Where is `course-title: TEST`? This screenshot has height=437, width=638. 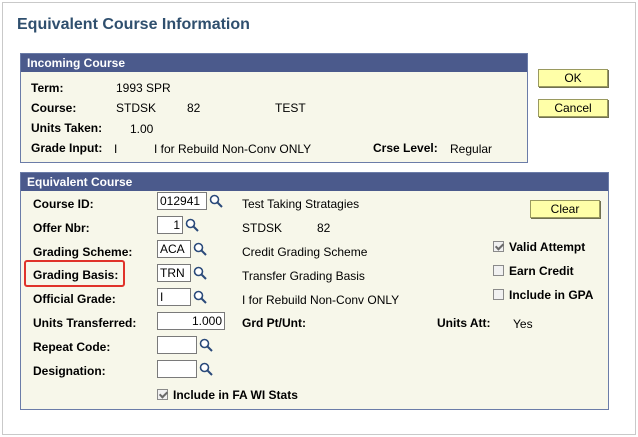
course-title: TEST is located at coordinates (290, 108).